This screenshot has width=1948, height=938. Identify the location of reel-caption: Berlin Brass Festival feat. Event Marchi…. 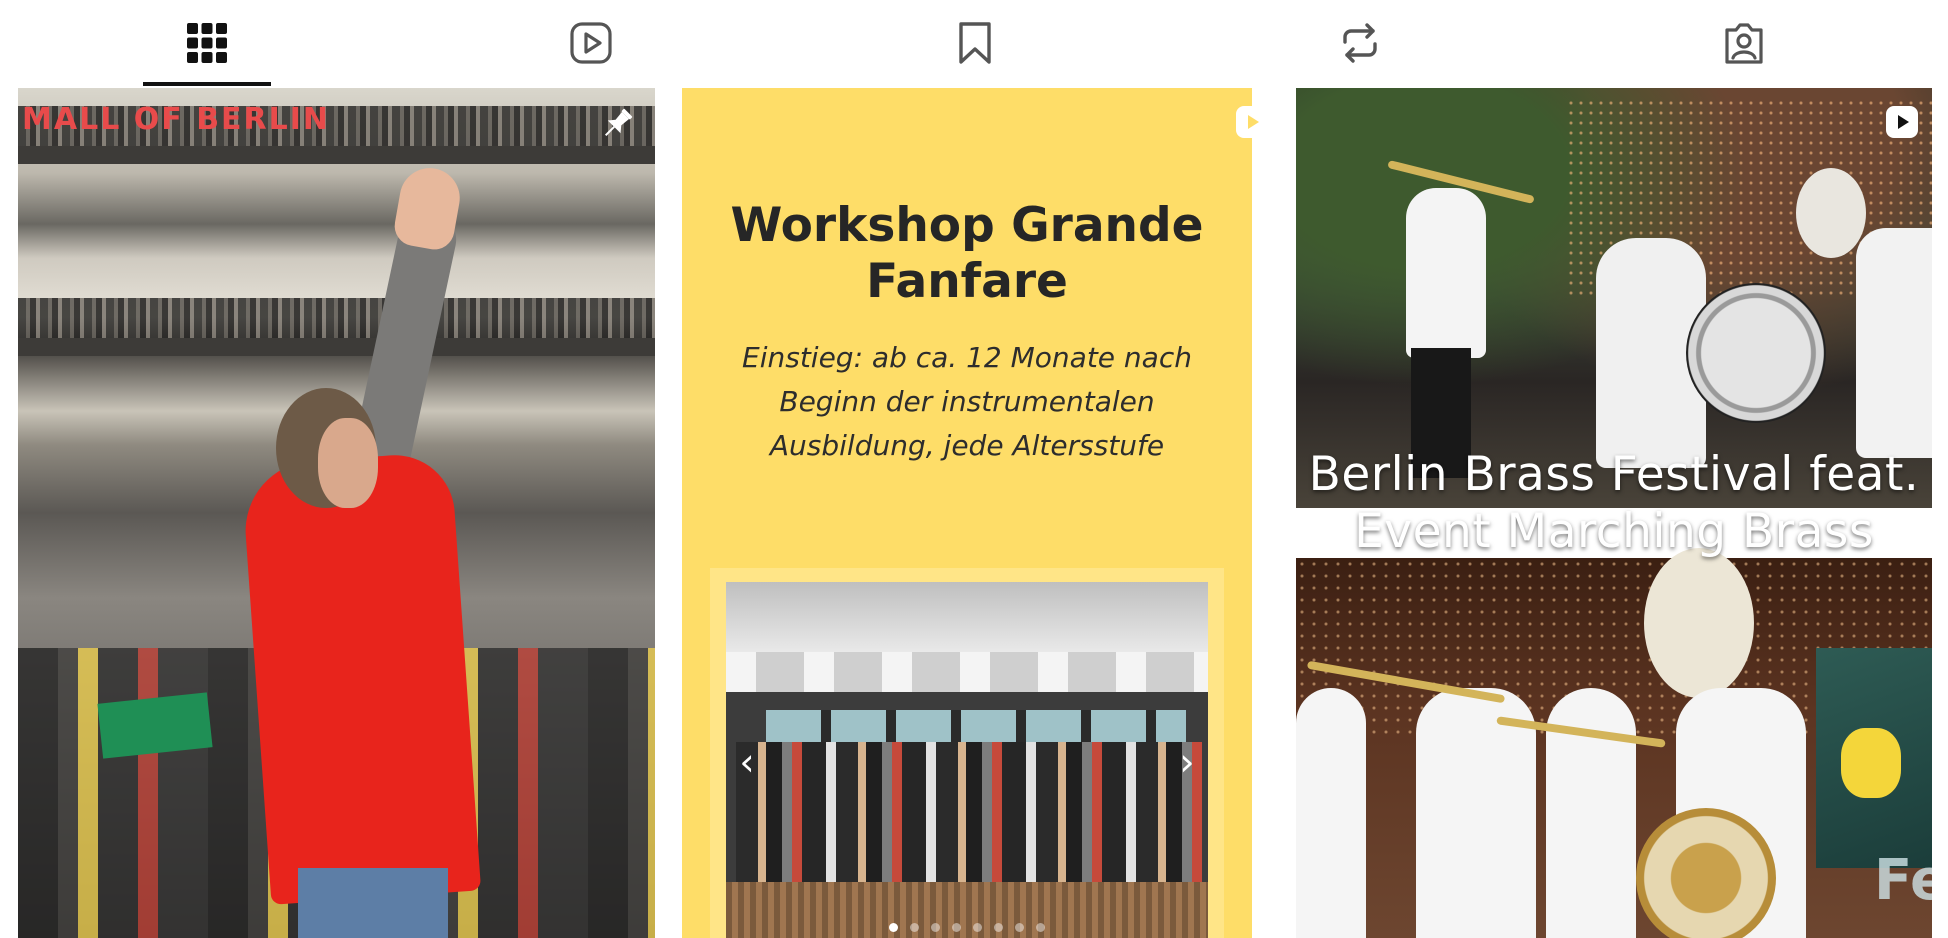
(1614, 503).